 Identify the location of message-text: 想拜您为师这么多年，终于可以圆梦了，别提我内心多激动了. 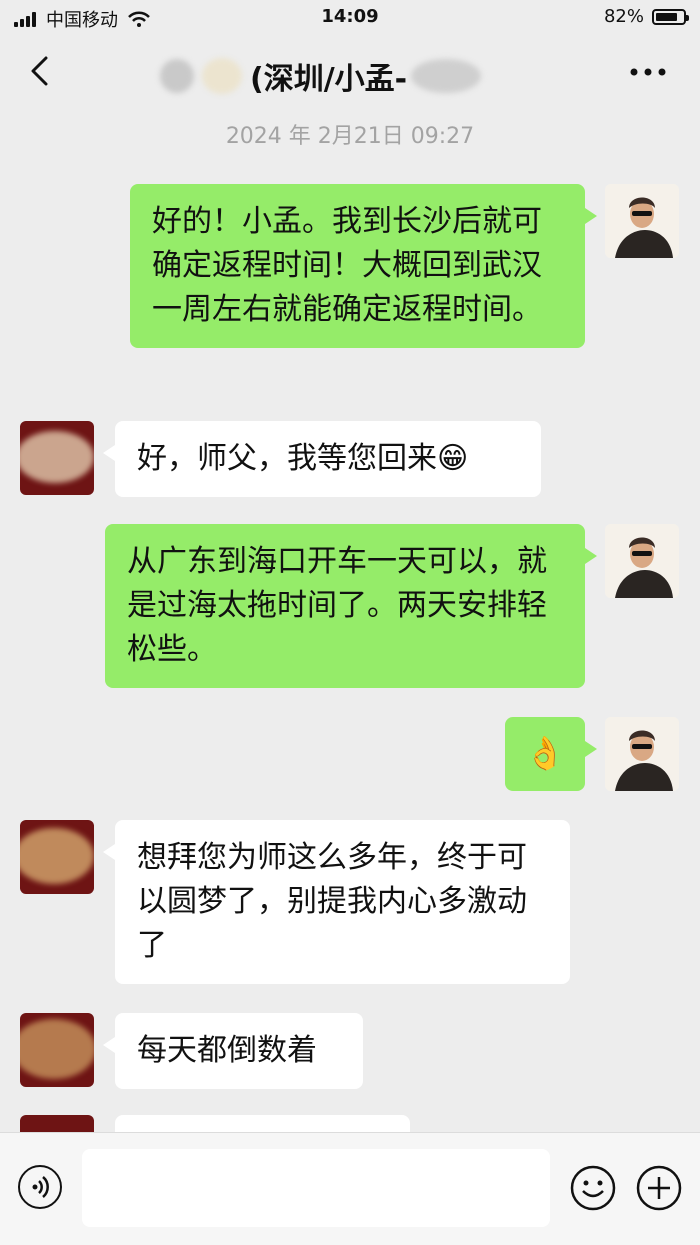
(332, 901).